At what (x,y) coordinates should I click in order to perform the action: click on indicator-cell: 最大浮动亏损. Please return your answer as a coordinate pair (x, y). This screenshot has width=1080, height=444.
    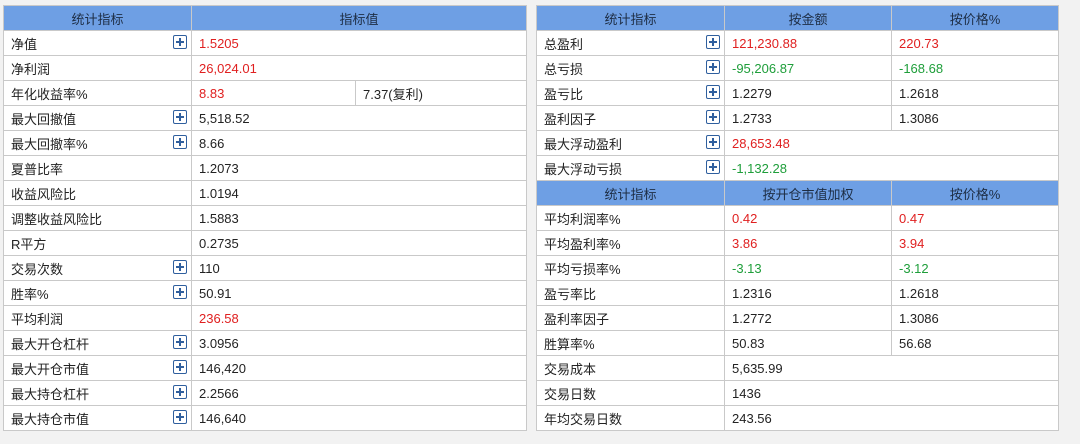
    Looking at the image, I should click on (630, 168).